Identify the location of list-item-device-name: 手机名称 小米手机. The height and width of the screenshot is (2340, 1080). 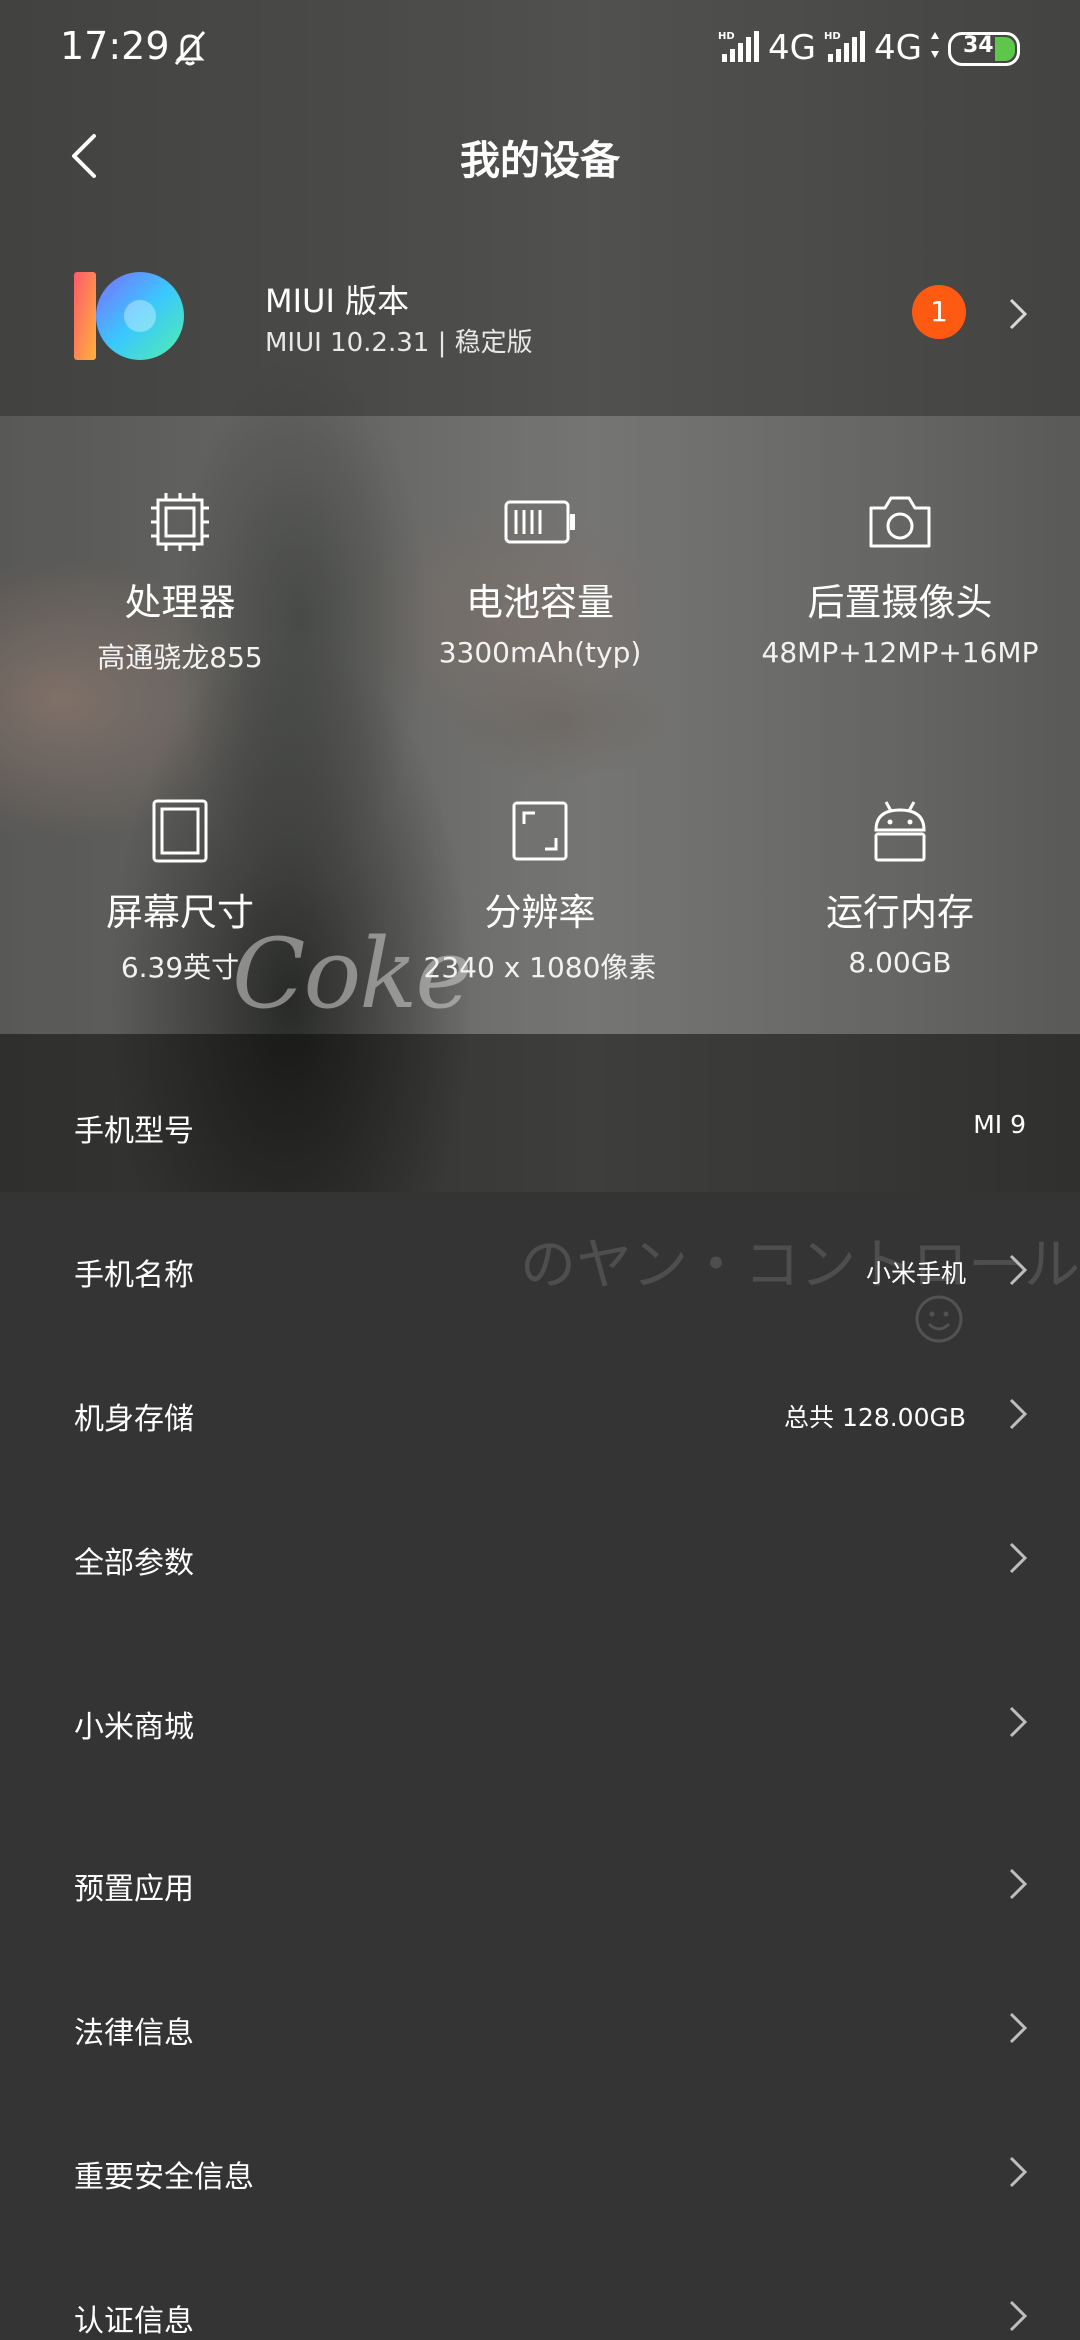
(540, 1271).